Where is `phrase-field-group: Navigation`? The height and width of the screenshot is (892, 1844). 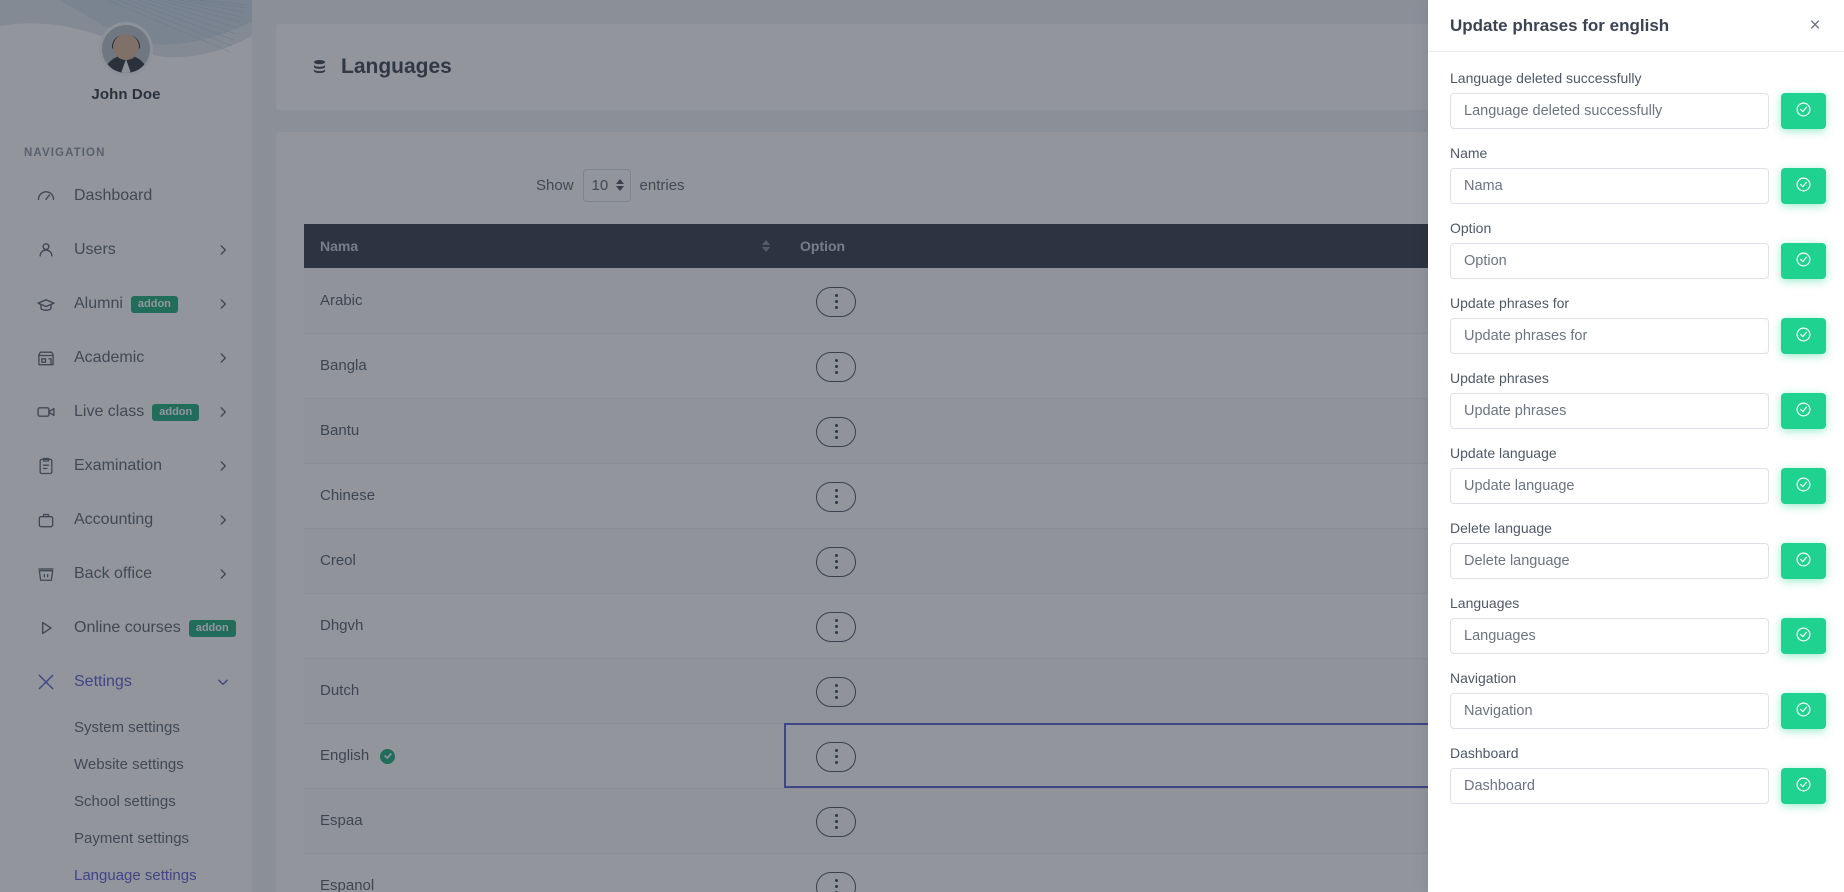
phrase-field-group: Navigation is located at coordinates (1638, 699).